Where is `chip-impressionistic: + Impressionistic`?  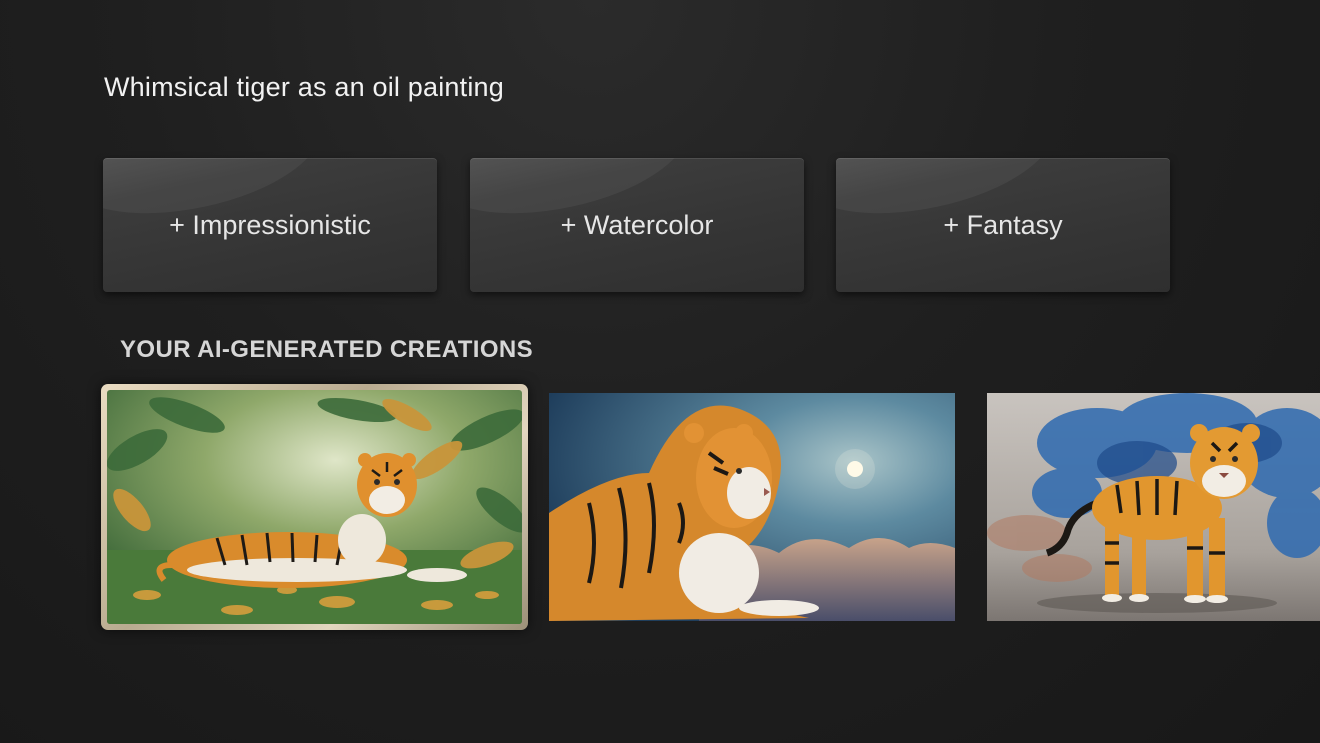
chip-impressionistic: + Impressionistic is located at coordinates (270, 225).